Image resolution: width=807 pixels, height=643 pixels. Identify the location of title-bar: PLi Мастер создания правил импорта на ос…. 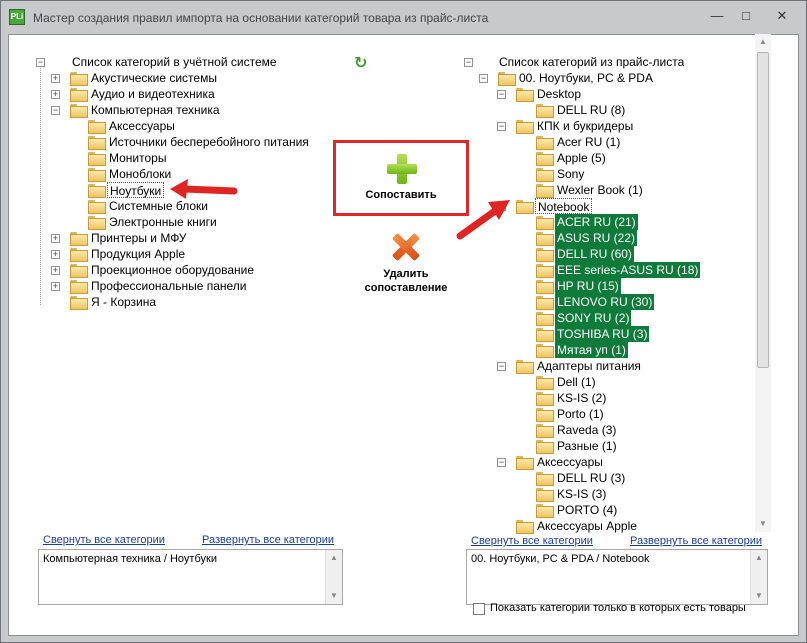
(403, 18).